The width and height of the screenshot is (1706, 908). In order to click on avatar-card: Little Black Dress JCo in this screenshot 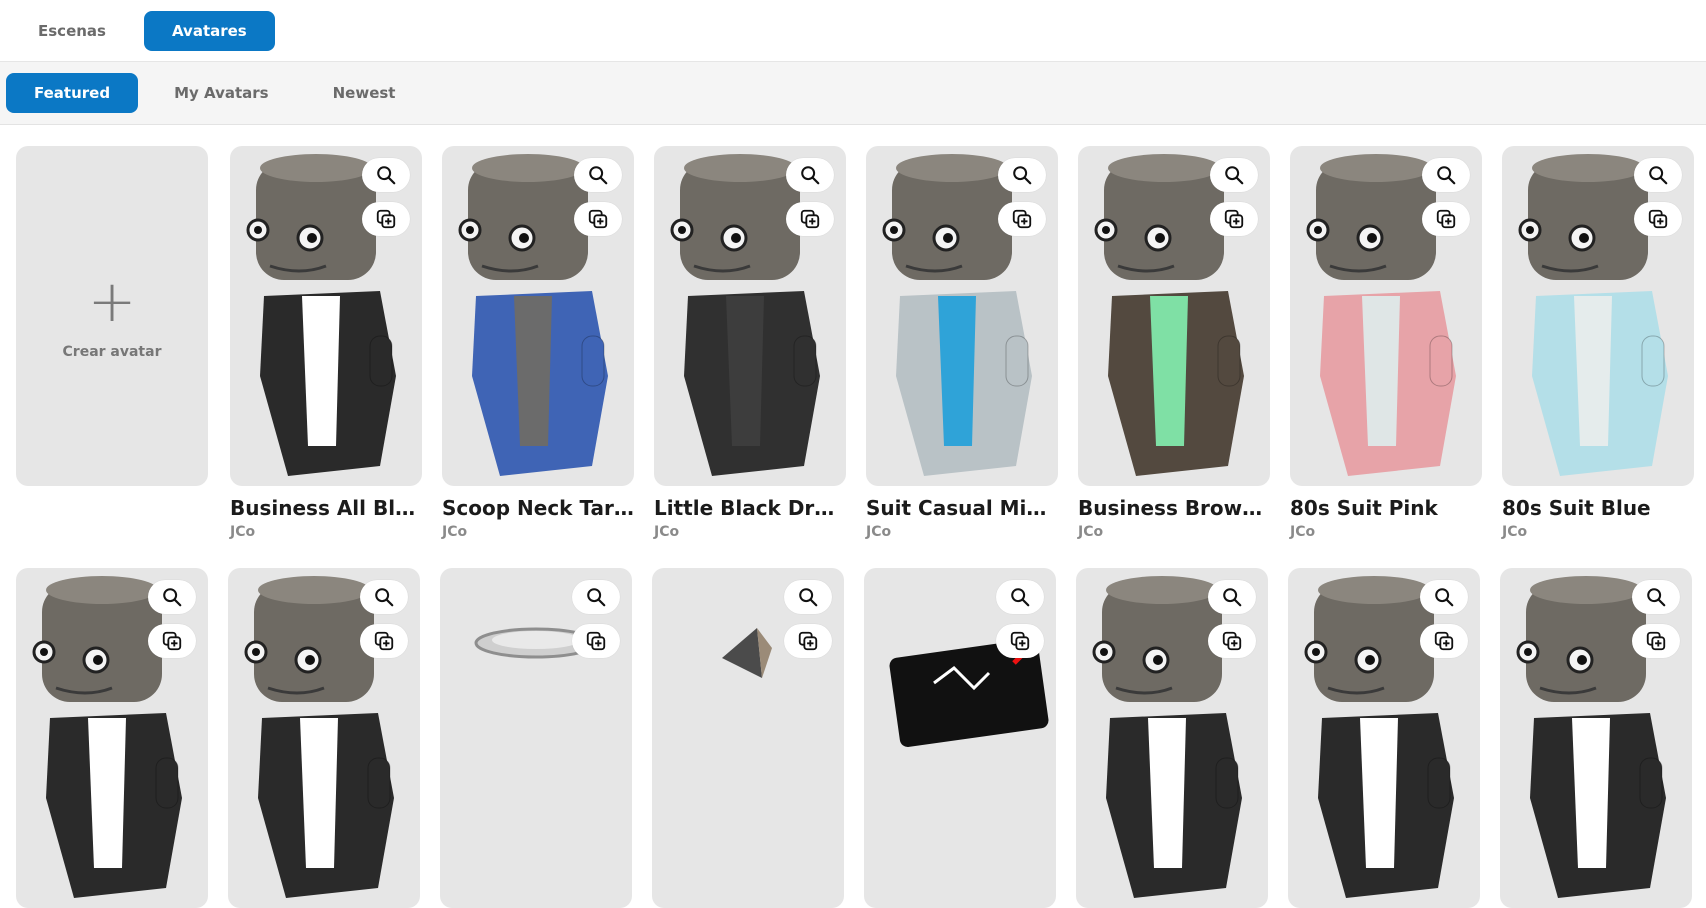, I will do `click(750, 343)`.